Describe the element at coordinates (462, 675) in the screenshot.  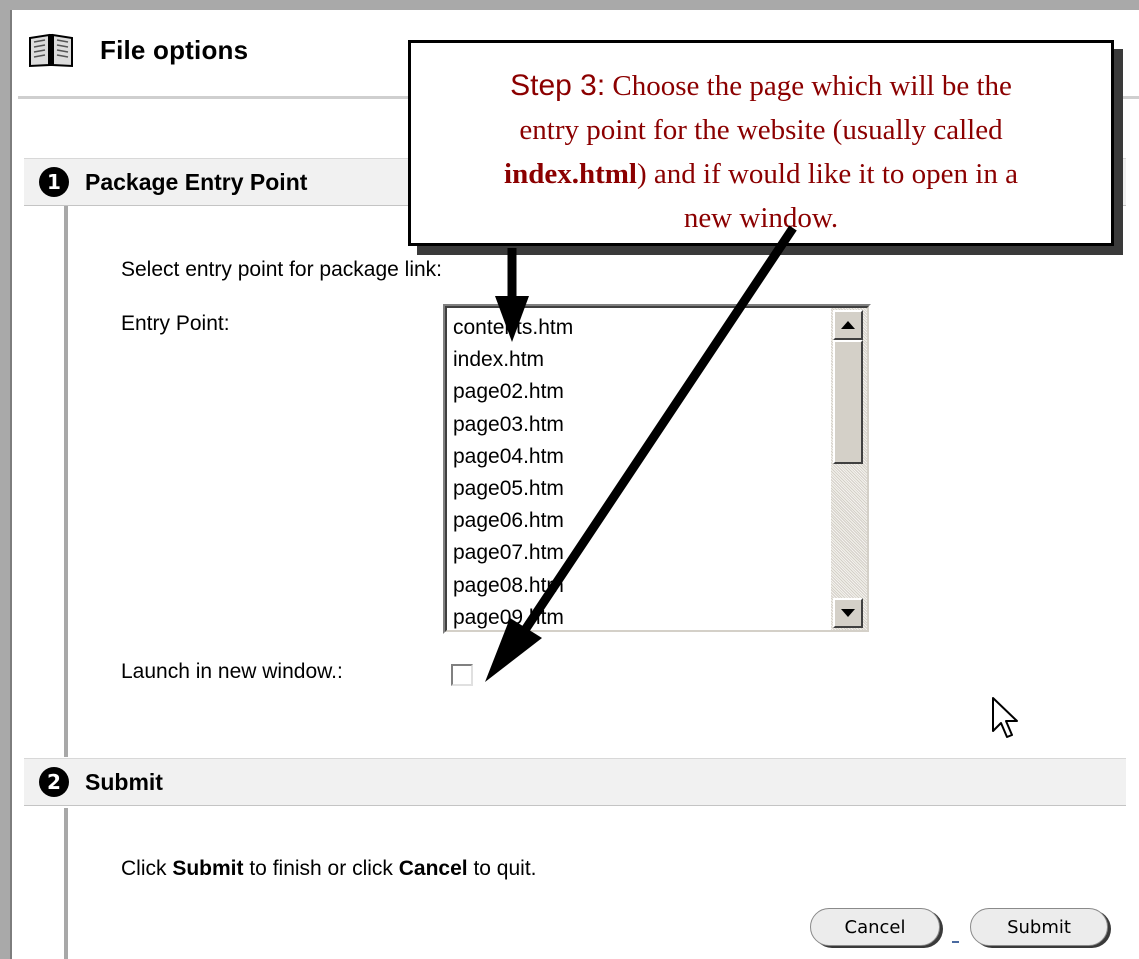
I see `launch-new-window-checkbox` at that location.